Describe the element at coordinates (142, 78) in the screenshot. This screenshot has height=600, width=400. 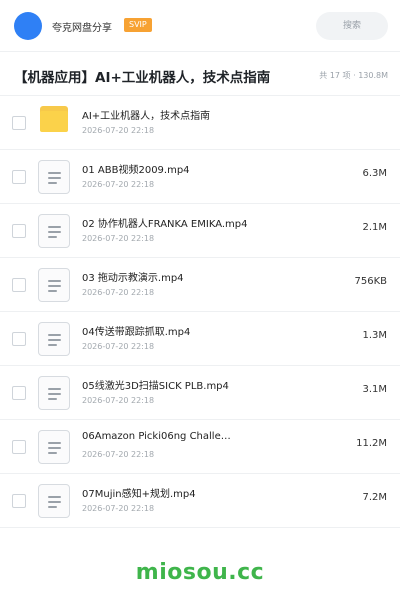
I see `page-title: 【机器应用】AI+工业机器人，技术点指南` at that location.